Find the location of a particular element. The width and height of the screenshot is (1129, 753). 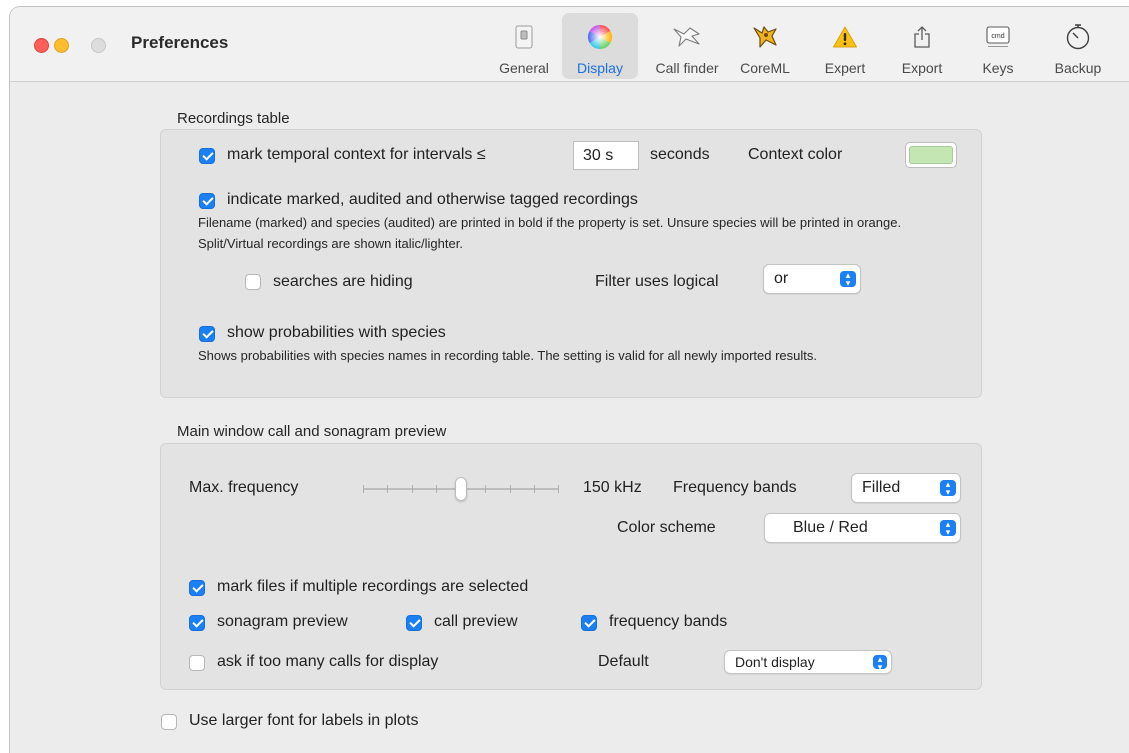

coreml-bat-icon is located at coordinates (765, 37).